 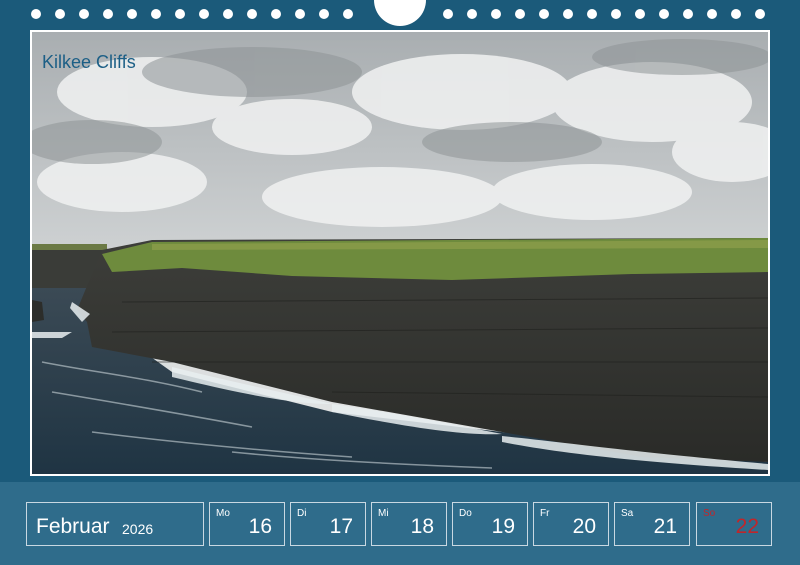 What do you see at coordinates (409, 524) in the screenshot?
I see `day-cell: Mi 18` at bounding box center [409, 524].